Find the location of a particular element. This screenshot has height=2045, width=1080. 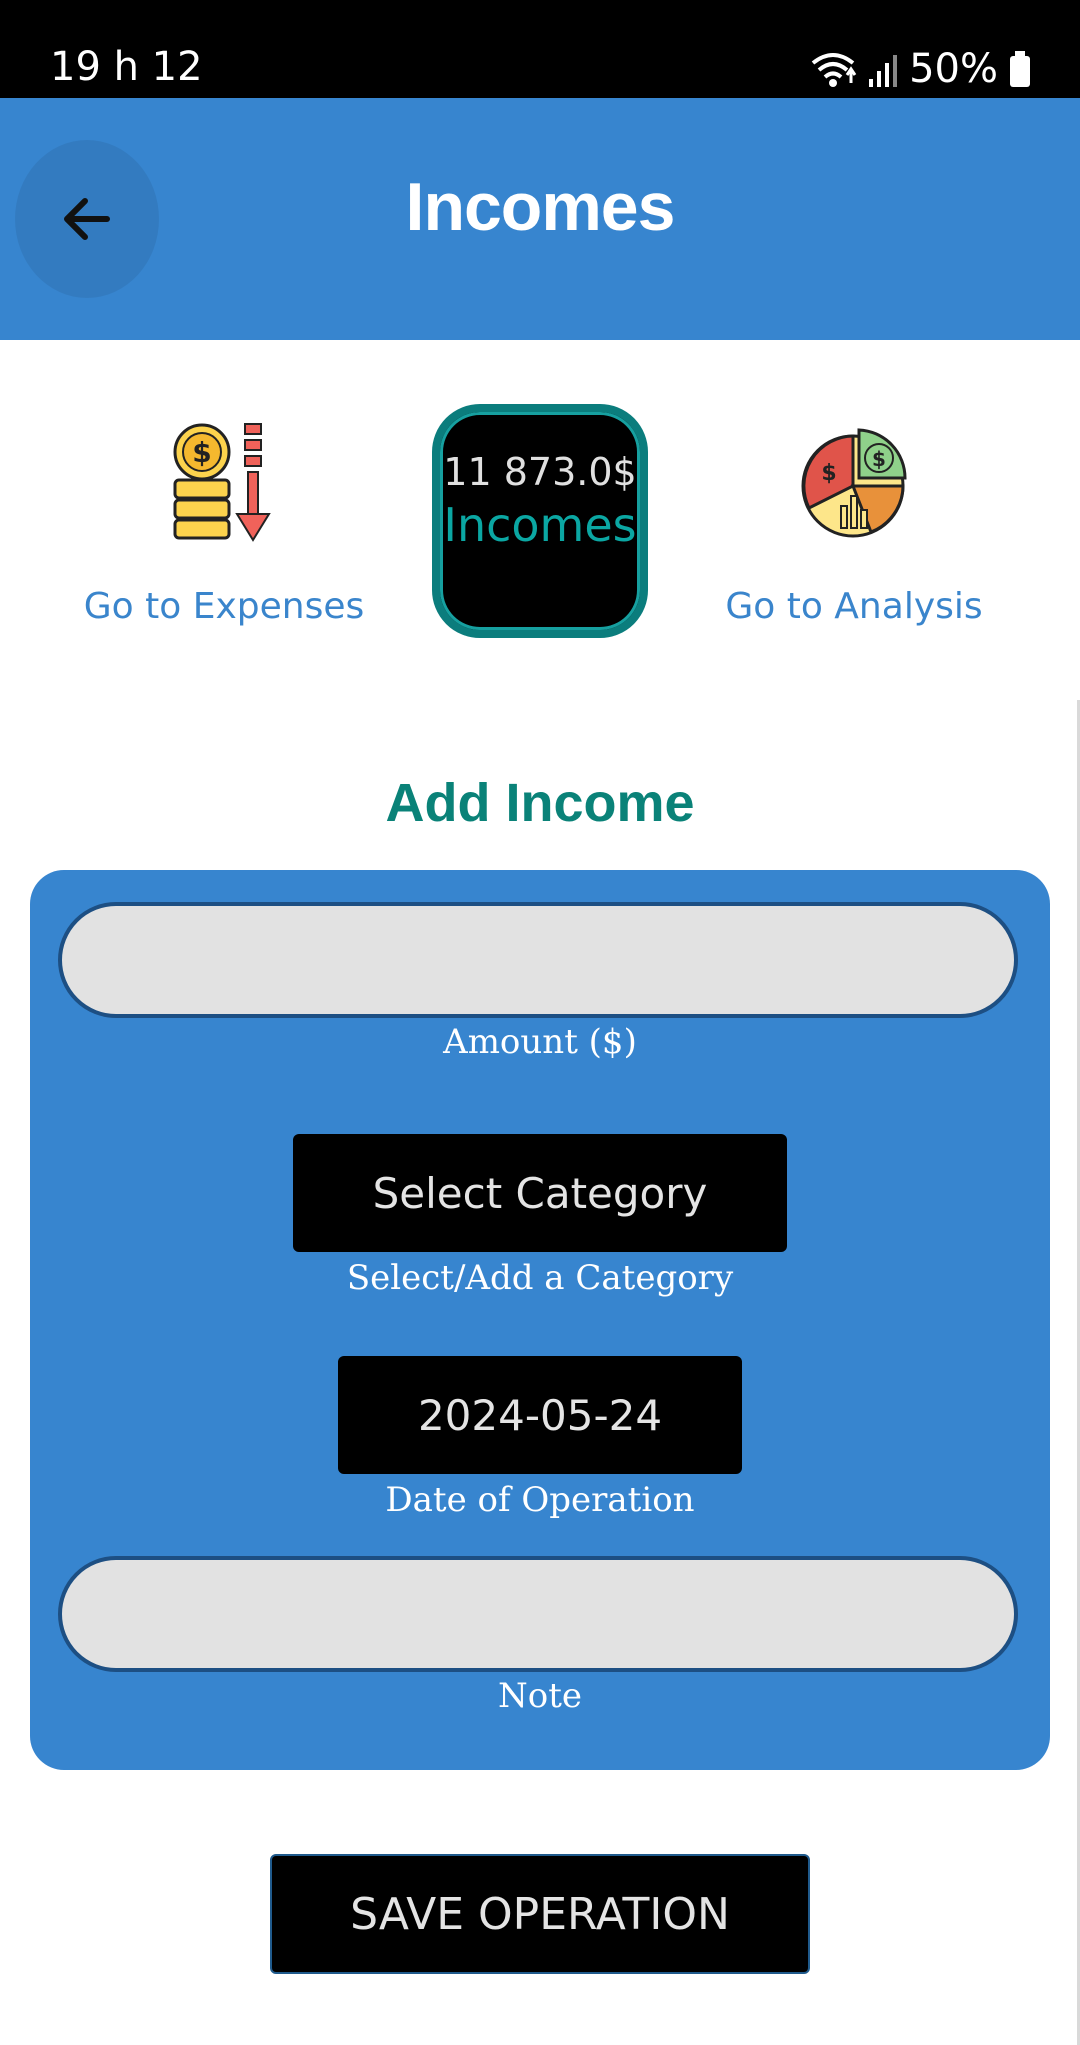

pie-chart-dollar-icon: $ $ is located at coordinates (854, 483).